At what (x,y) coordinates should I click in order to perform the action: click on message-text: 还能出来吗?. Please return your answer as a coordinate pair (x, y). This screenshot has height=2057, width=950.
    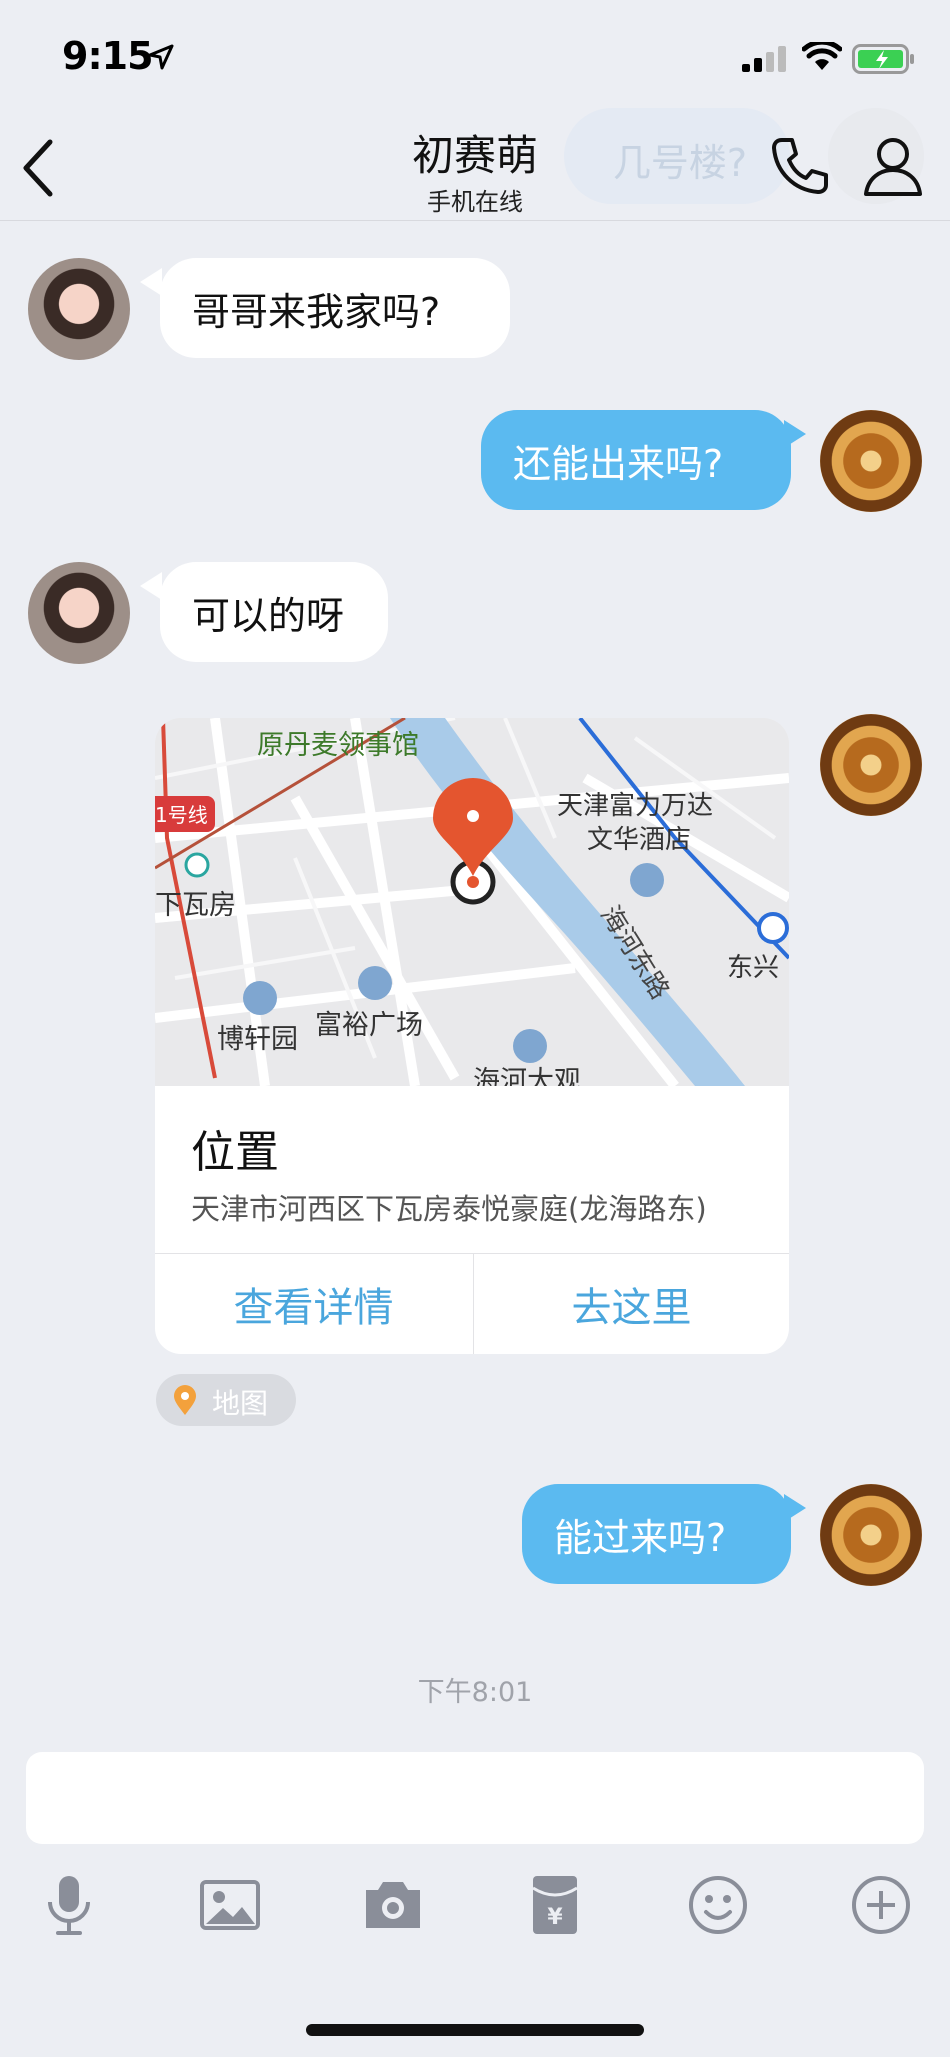
    Looking at the image, I should click on (618, 463).